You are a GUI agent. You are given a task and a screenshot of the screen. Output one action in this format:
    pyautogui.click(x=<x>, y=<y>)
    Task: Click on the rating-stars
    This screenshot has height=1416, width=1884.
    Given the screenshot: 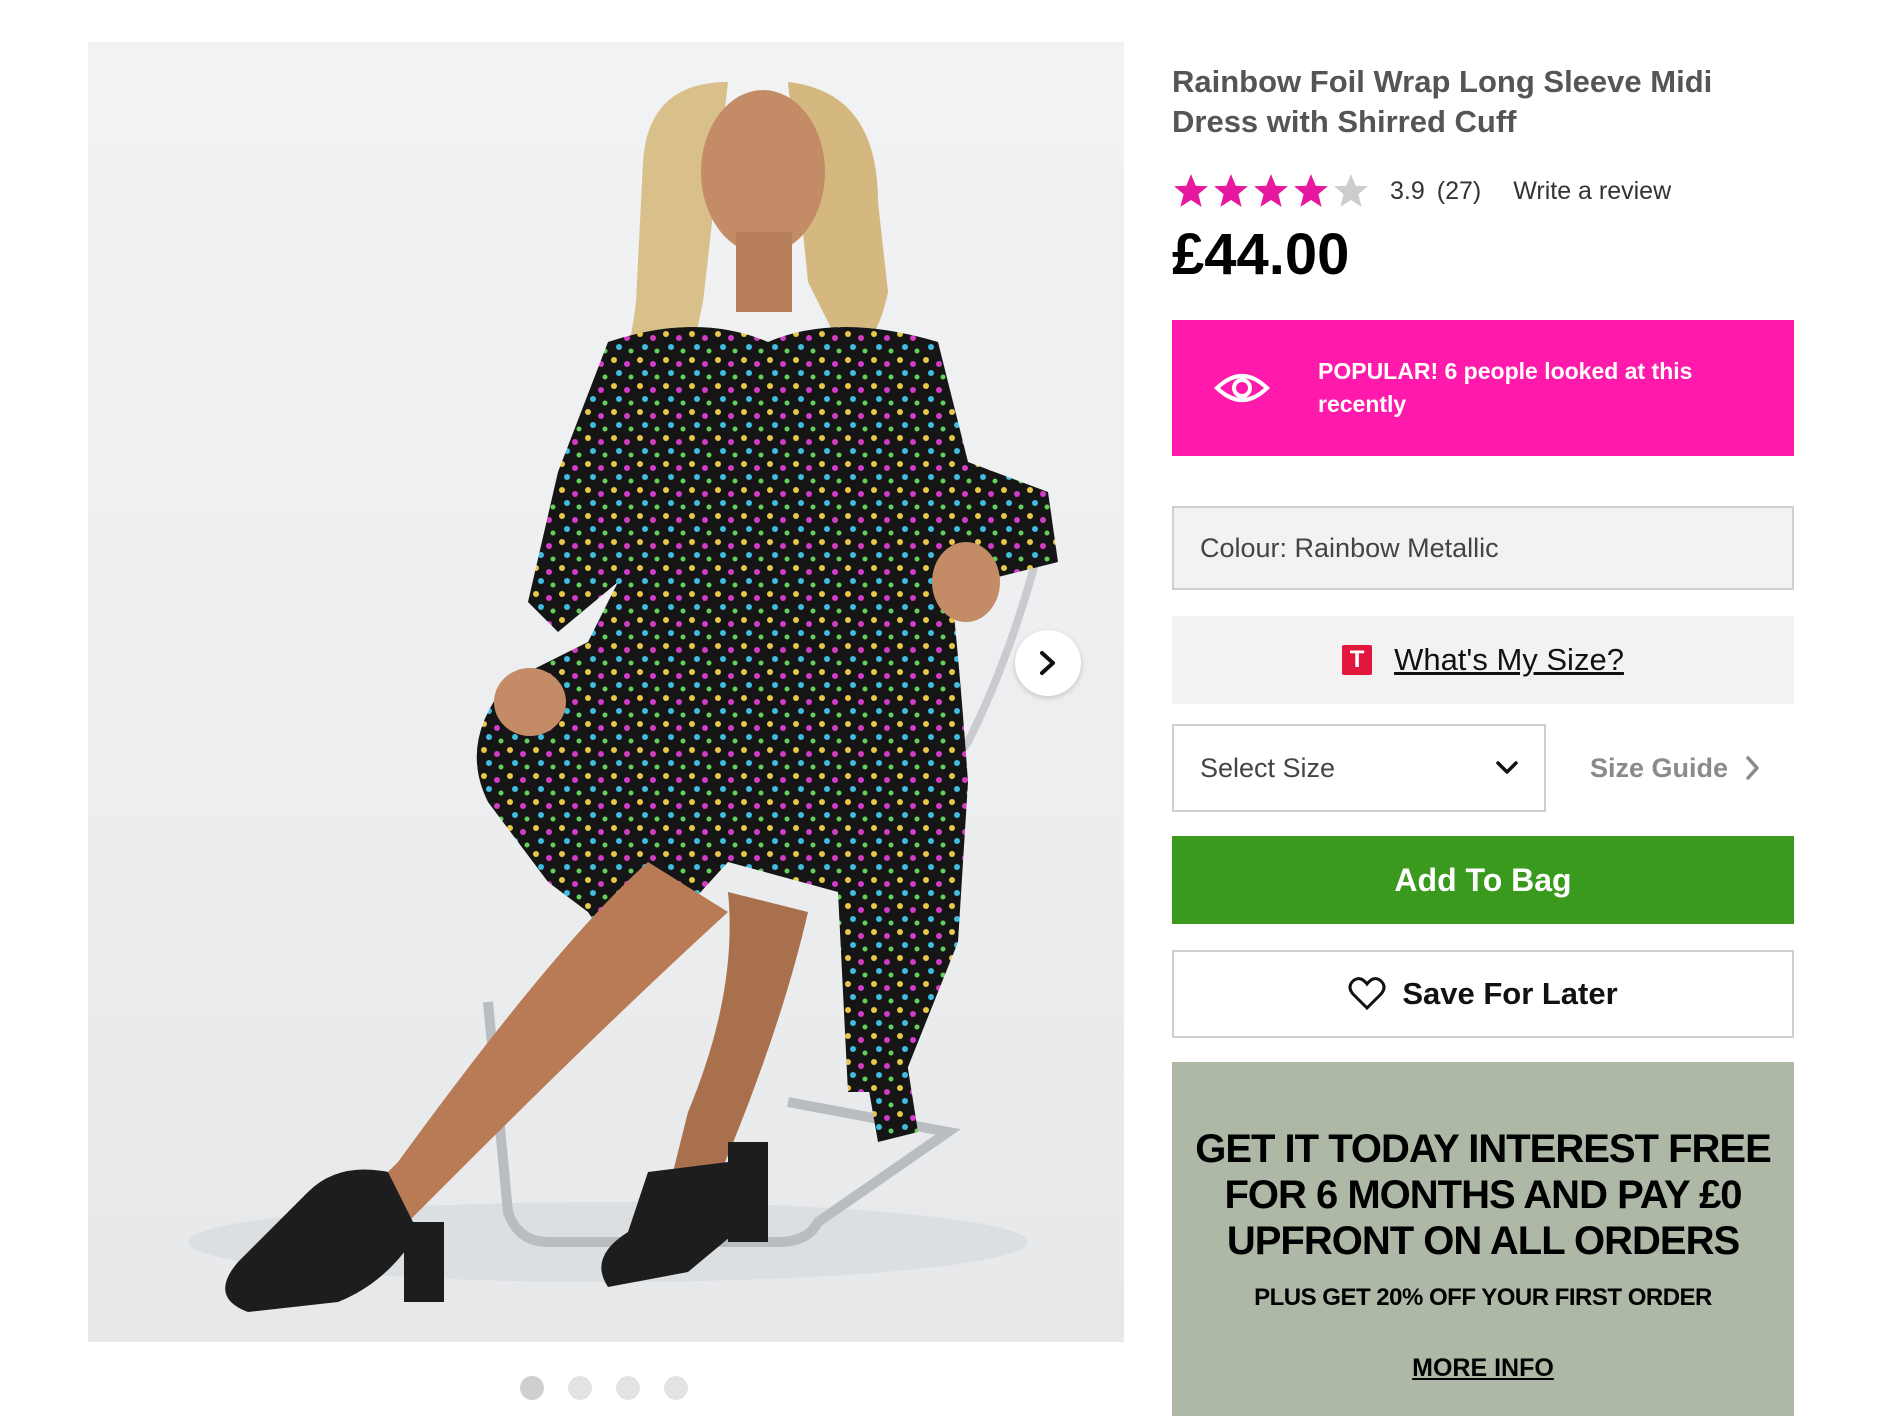 What is the action you would take?
    pyautogui.click(x=1271, y=191)
    